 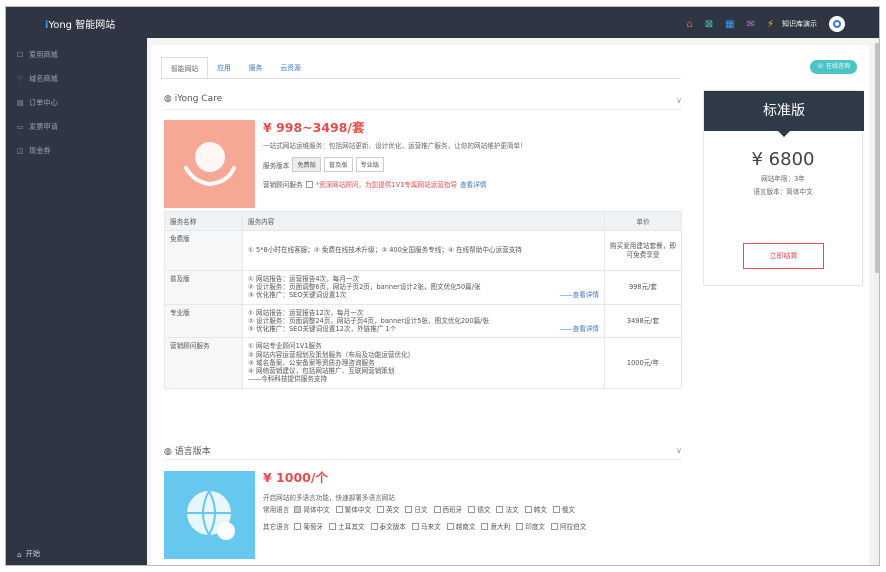 What do you see at coordinates (76, 55) in the screenshot?
I see `sidebar-item-mall: ☐ 爱用商城` at bounding box center [76, 55].